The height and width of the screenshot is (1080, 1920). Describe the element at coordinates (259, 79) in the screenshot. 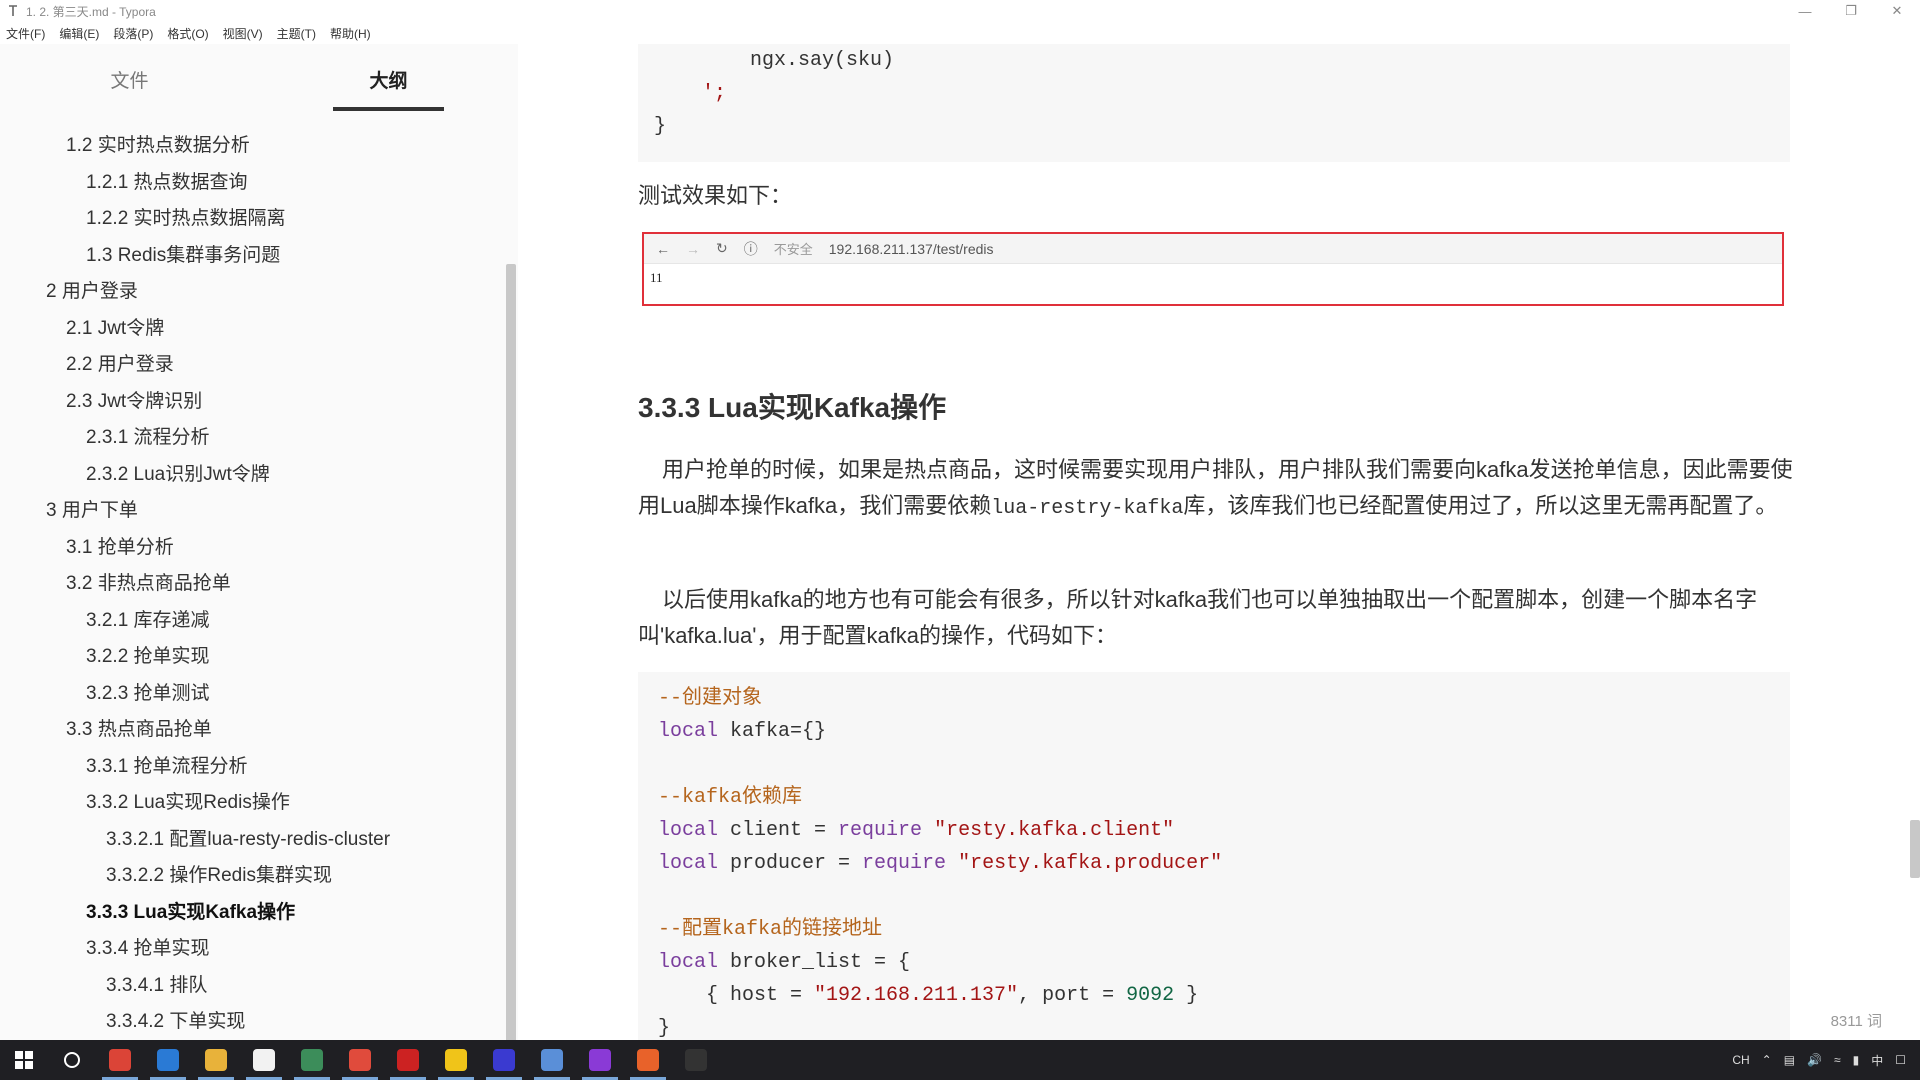

I see `sidebar-tabs: 文件 大纲` at that location.